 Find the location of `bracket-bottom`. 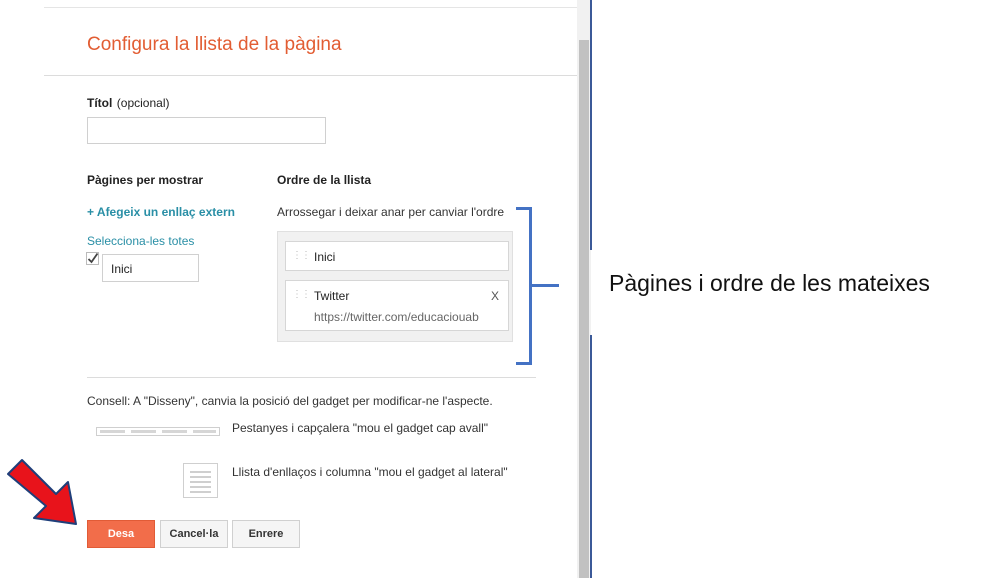

bracket-bottom is located at coordinates (524, 363).